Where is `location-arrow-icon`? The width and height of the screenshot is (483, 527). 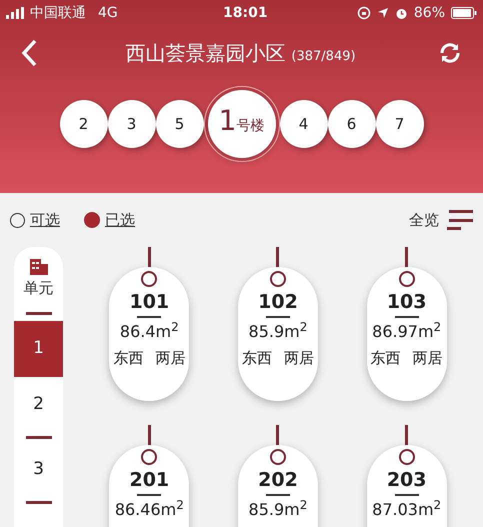
location-arrow-icon is located at coordinates (382, 13).